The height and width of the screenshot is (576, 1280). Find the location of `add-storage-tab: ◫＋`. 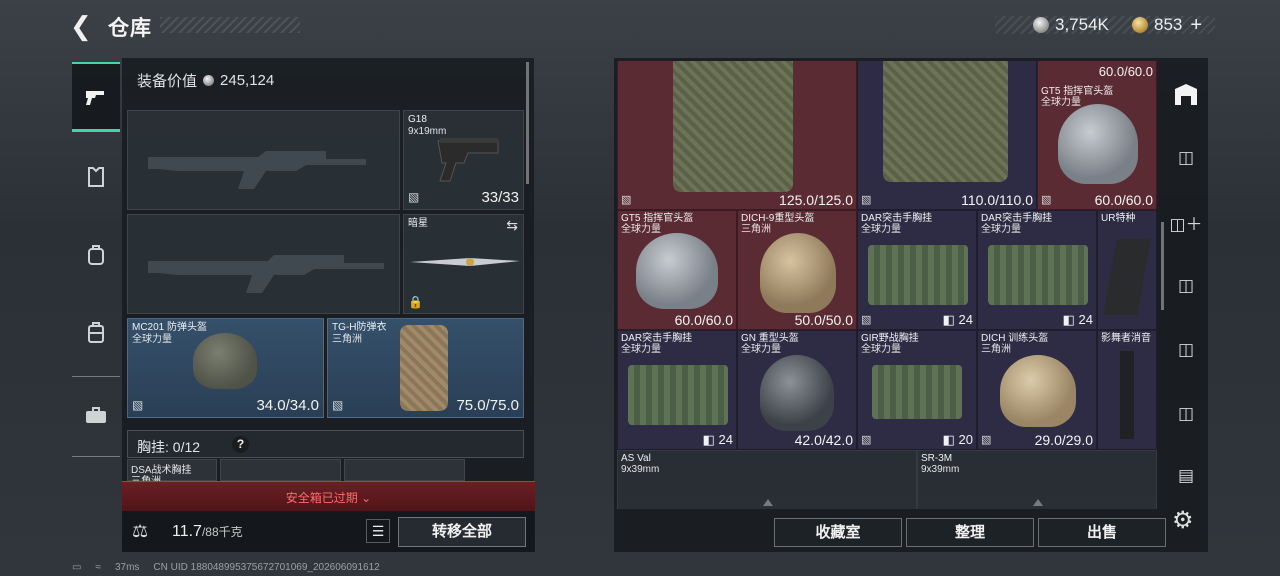

add-storage-tab: ◫＋ is located at coordinates (1186, 222).